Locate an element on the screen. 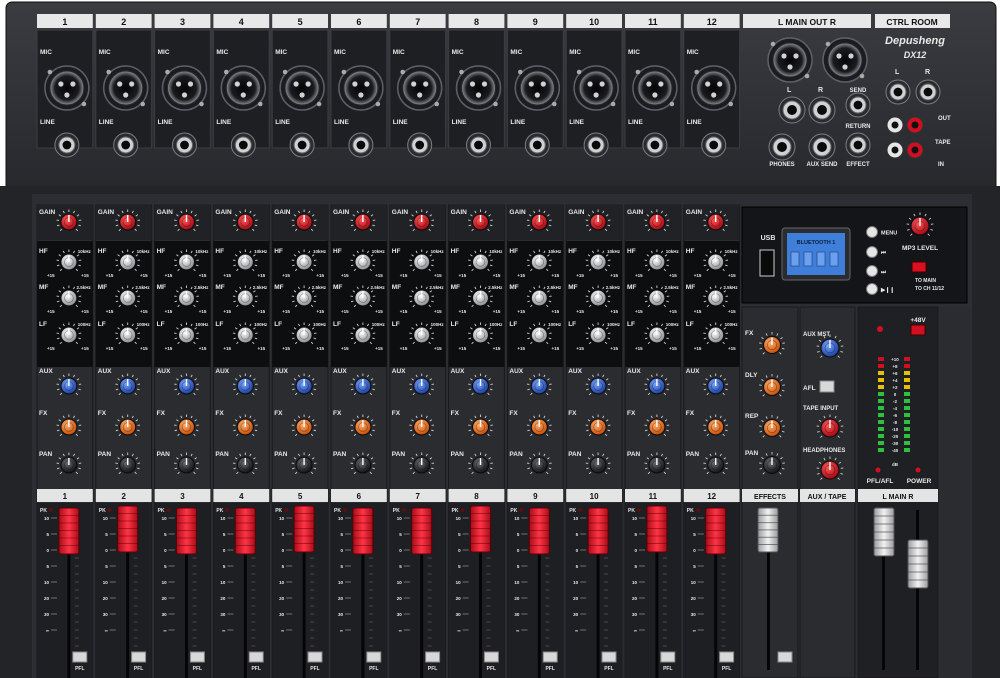 The width and height of the screenshot is (1000, 678). ctrl-room-right-jack is located at coordinates (928, 92).